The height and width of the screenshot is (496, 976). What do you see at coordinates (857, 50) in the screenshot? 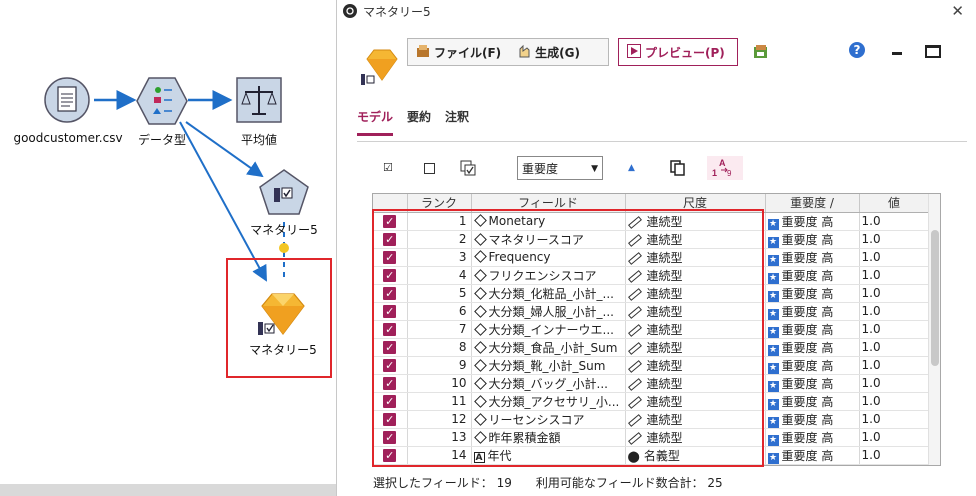
I see `help-icon: ?` at bounding box center [857, 50].